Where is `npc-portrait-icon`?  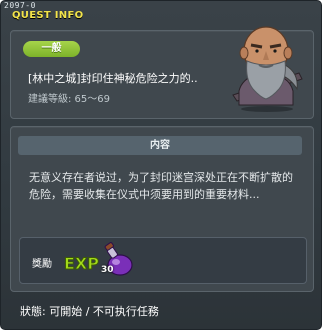 npc-portrait-icon is located at coordinates (267, 69).